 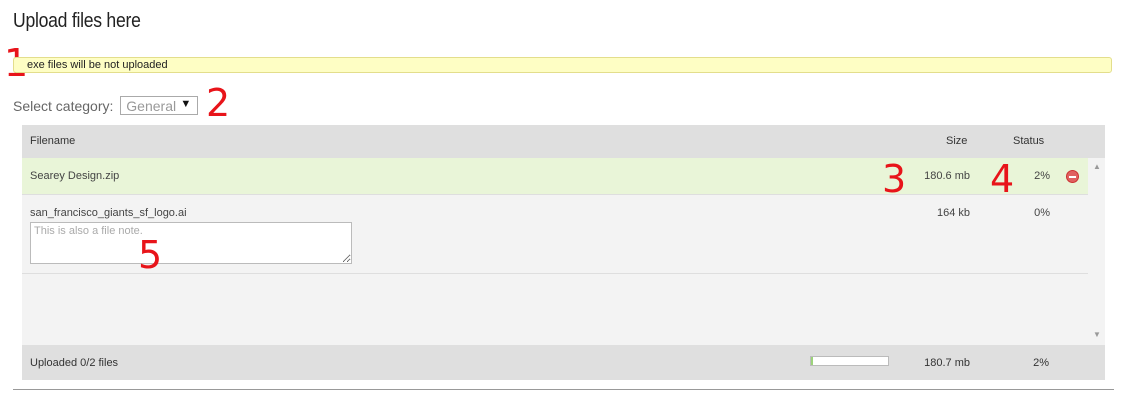 What do you see at coordinates (150, 255) in the screenshot?
I see `callout-5: 5` at bounding box center [150, 255].